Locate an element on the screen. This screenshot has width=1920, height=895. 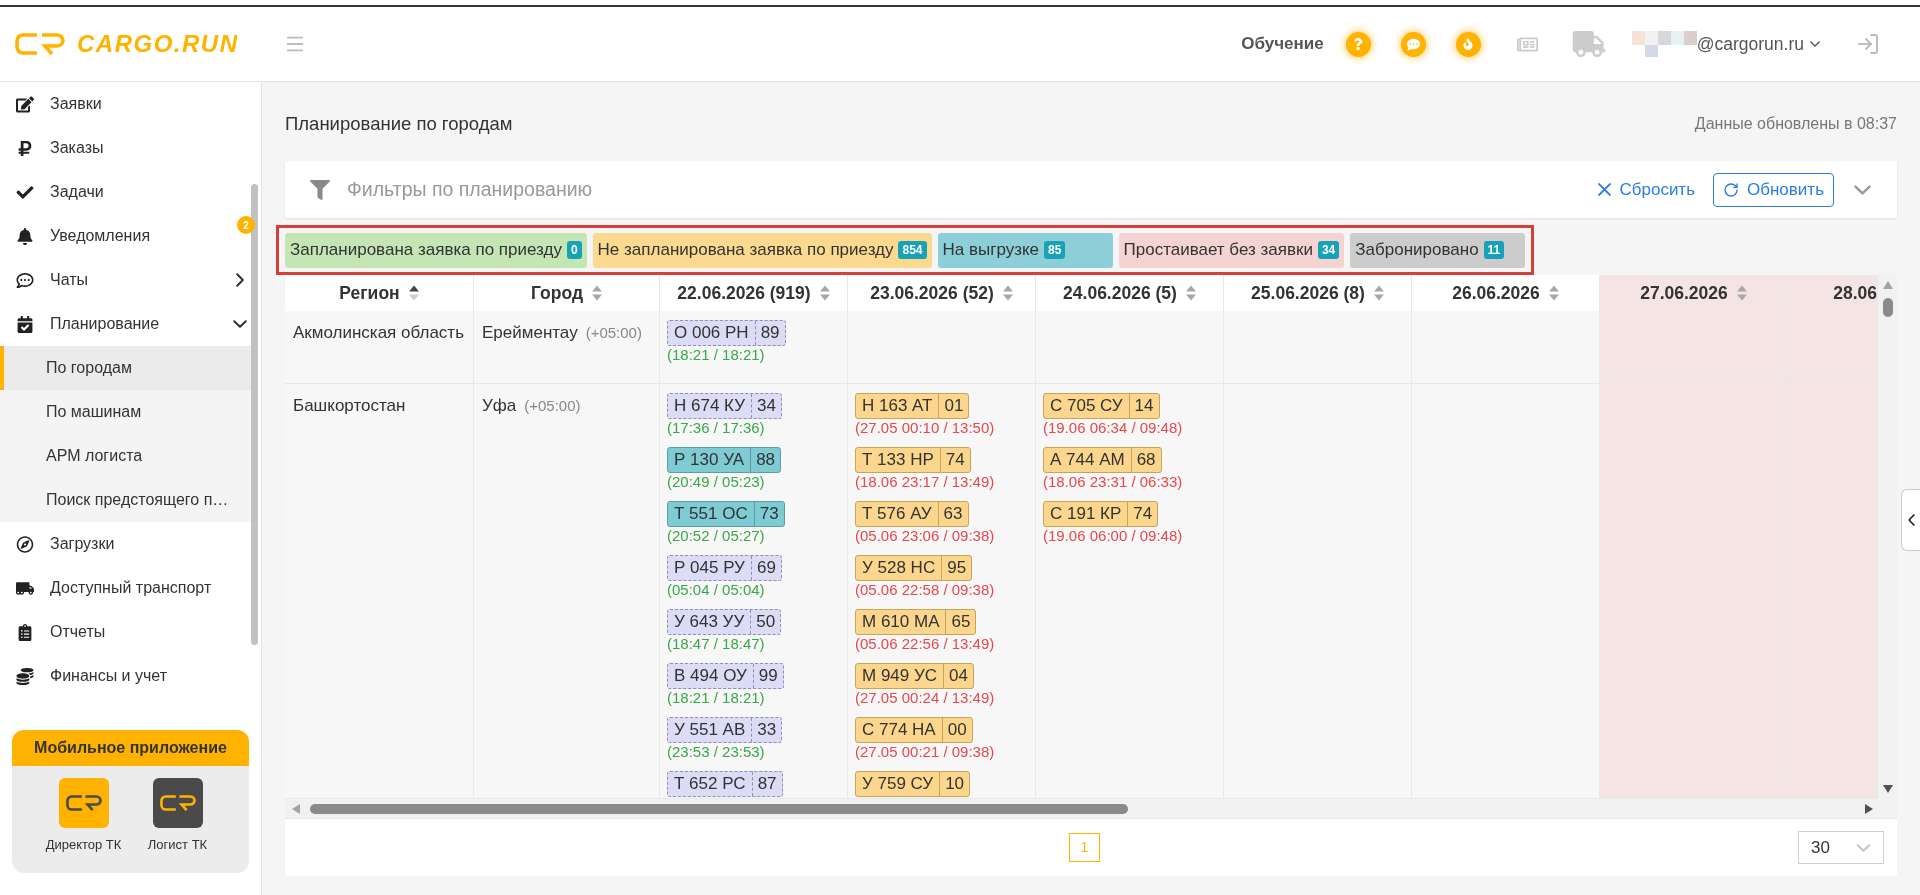
column-header: 22.06.2026 (919) is located at coordinates (754, 293).